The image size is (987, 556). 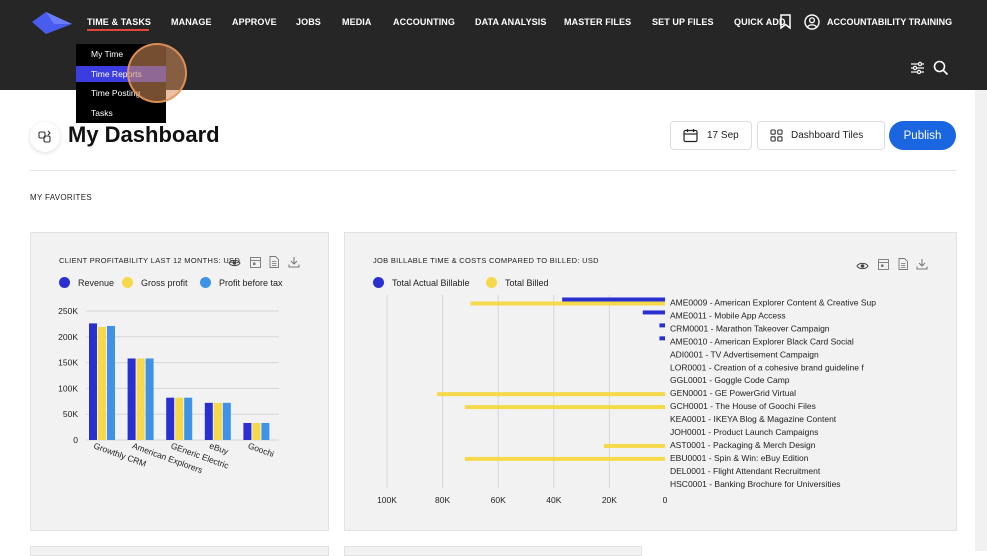 What do you see at coordinates (683, 22) in the screenshot?
I see `nav-set-up-files: SET UP FILES` at bounding box center [683, 22].